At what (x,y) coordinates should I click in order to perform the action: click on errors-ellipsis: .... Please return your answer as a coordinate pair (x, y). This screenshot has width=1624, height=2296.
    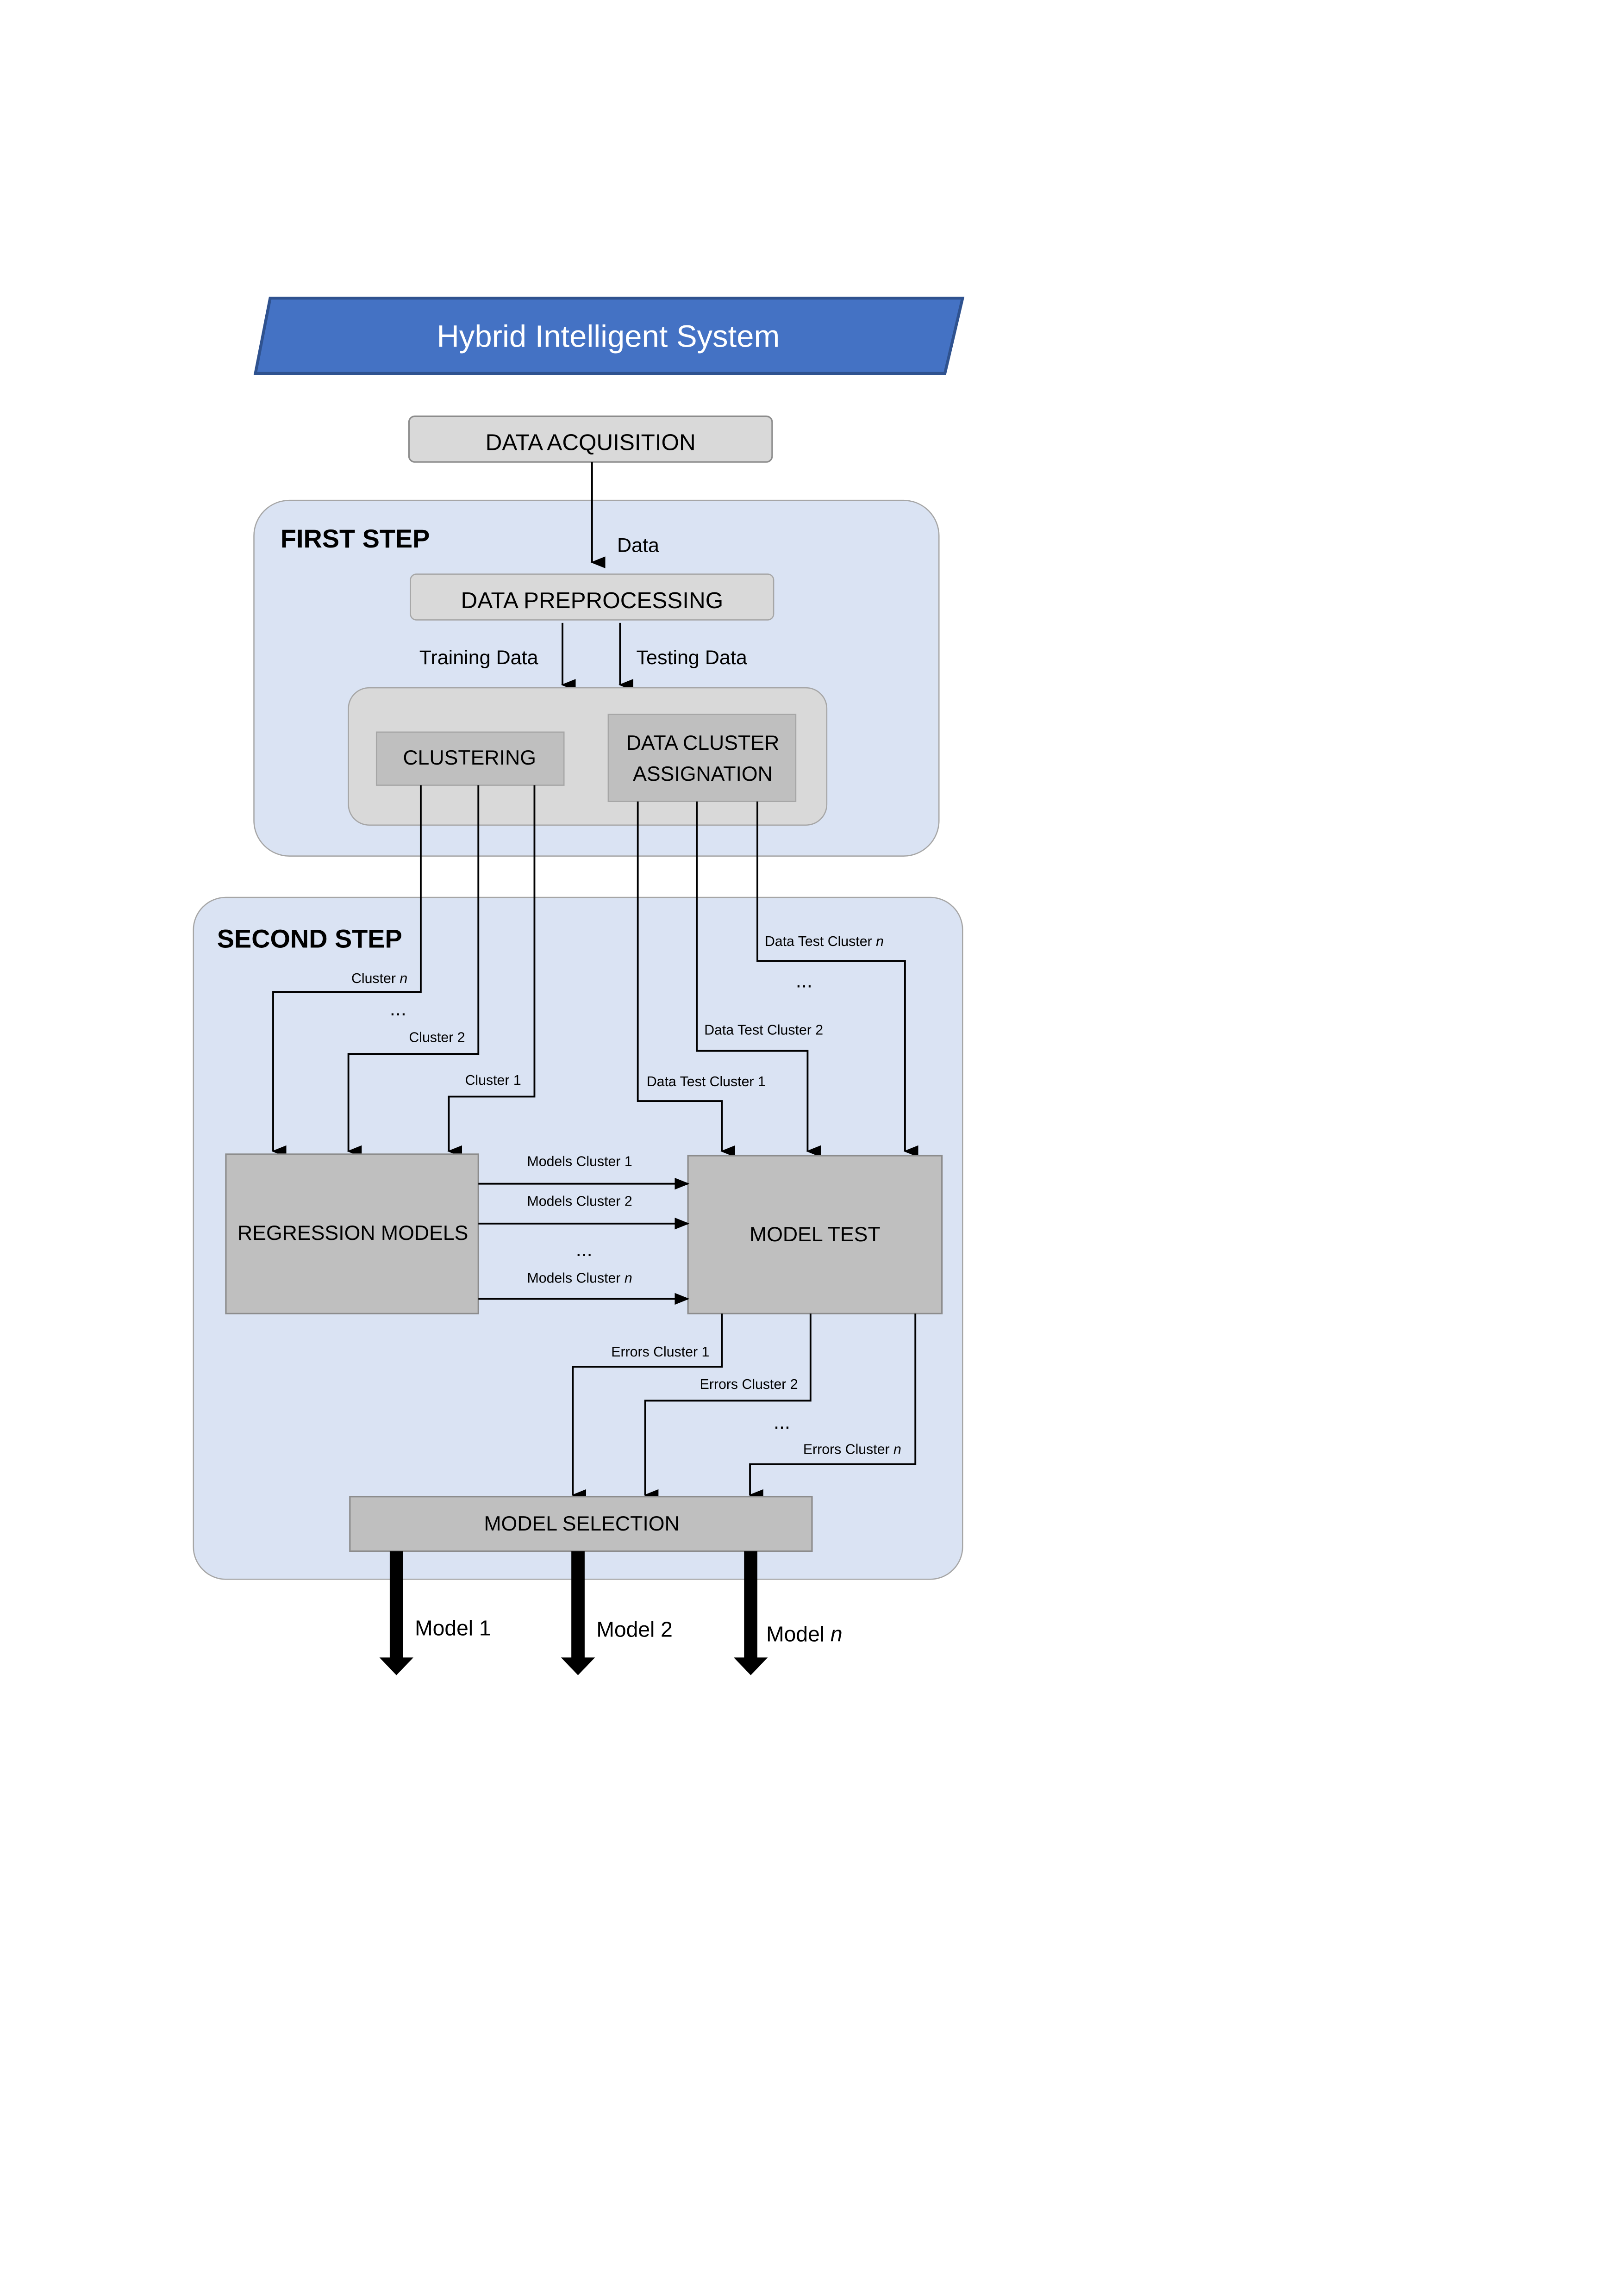
    Looking at the image, I should click on (782, 1422).